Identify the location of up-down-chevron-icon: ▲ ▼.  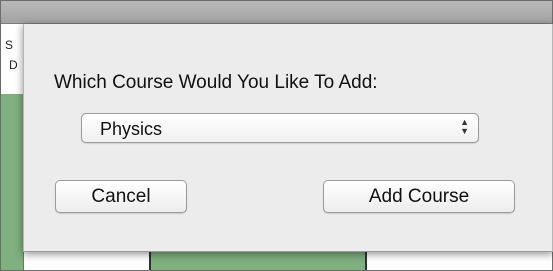
(464, 126).